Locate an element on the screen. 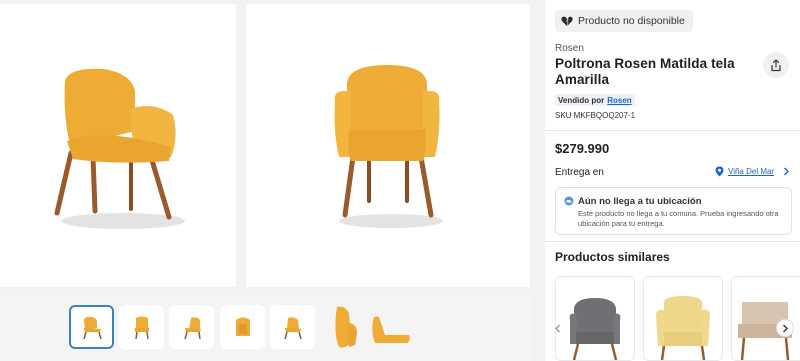 This screenshot has height=361, width=800. carousel-prev-button is located at coordinates (558, 328).